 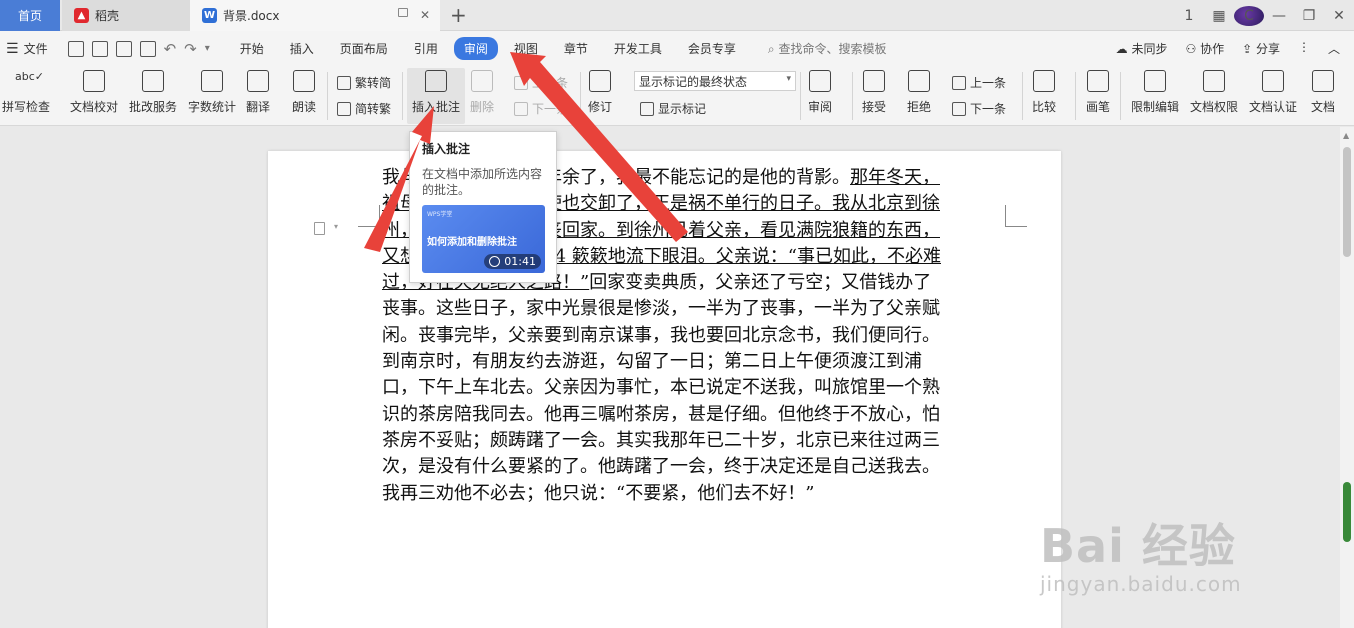 I want to click on sync-button: ☁ 未同步, so click(x=1142, y=48).